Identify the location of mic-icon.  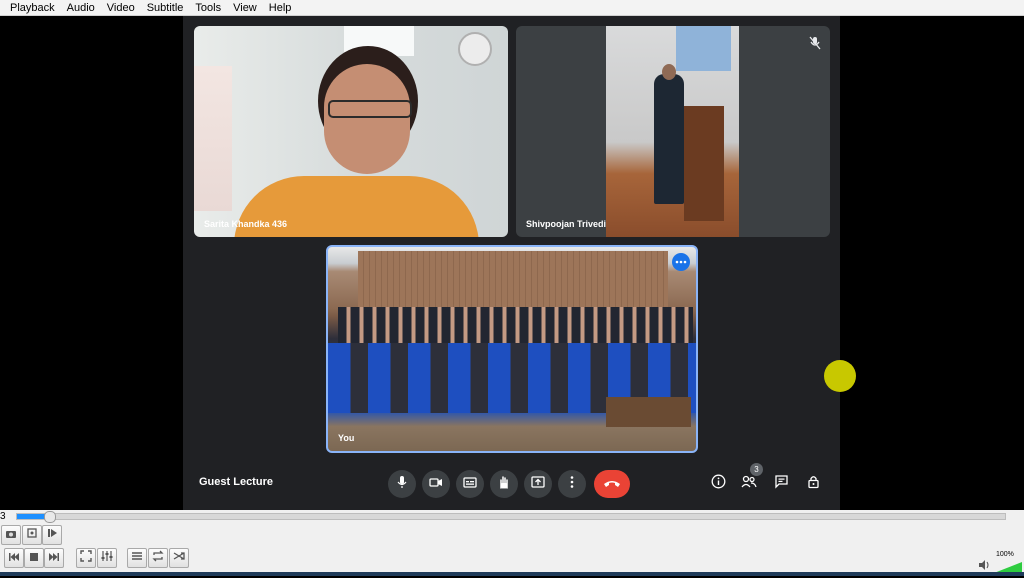
(402, 484).